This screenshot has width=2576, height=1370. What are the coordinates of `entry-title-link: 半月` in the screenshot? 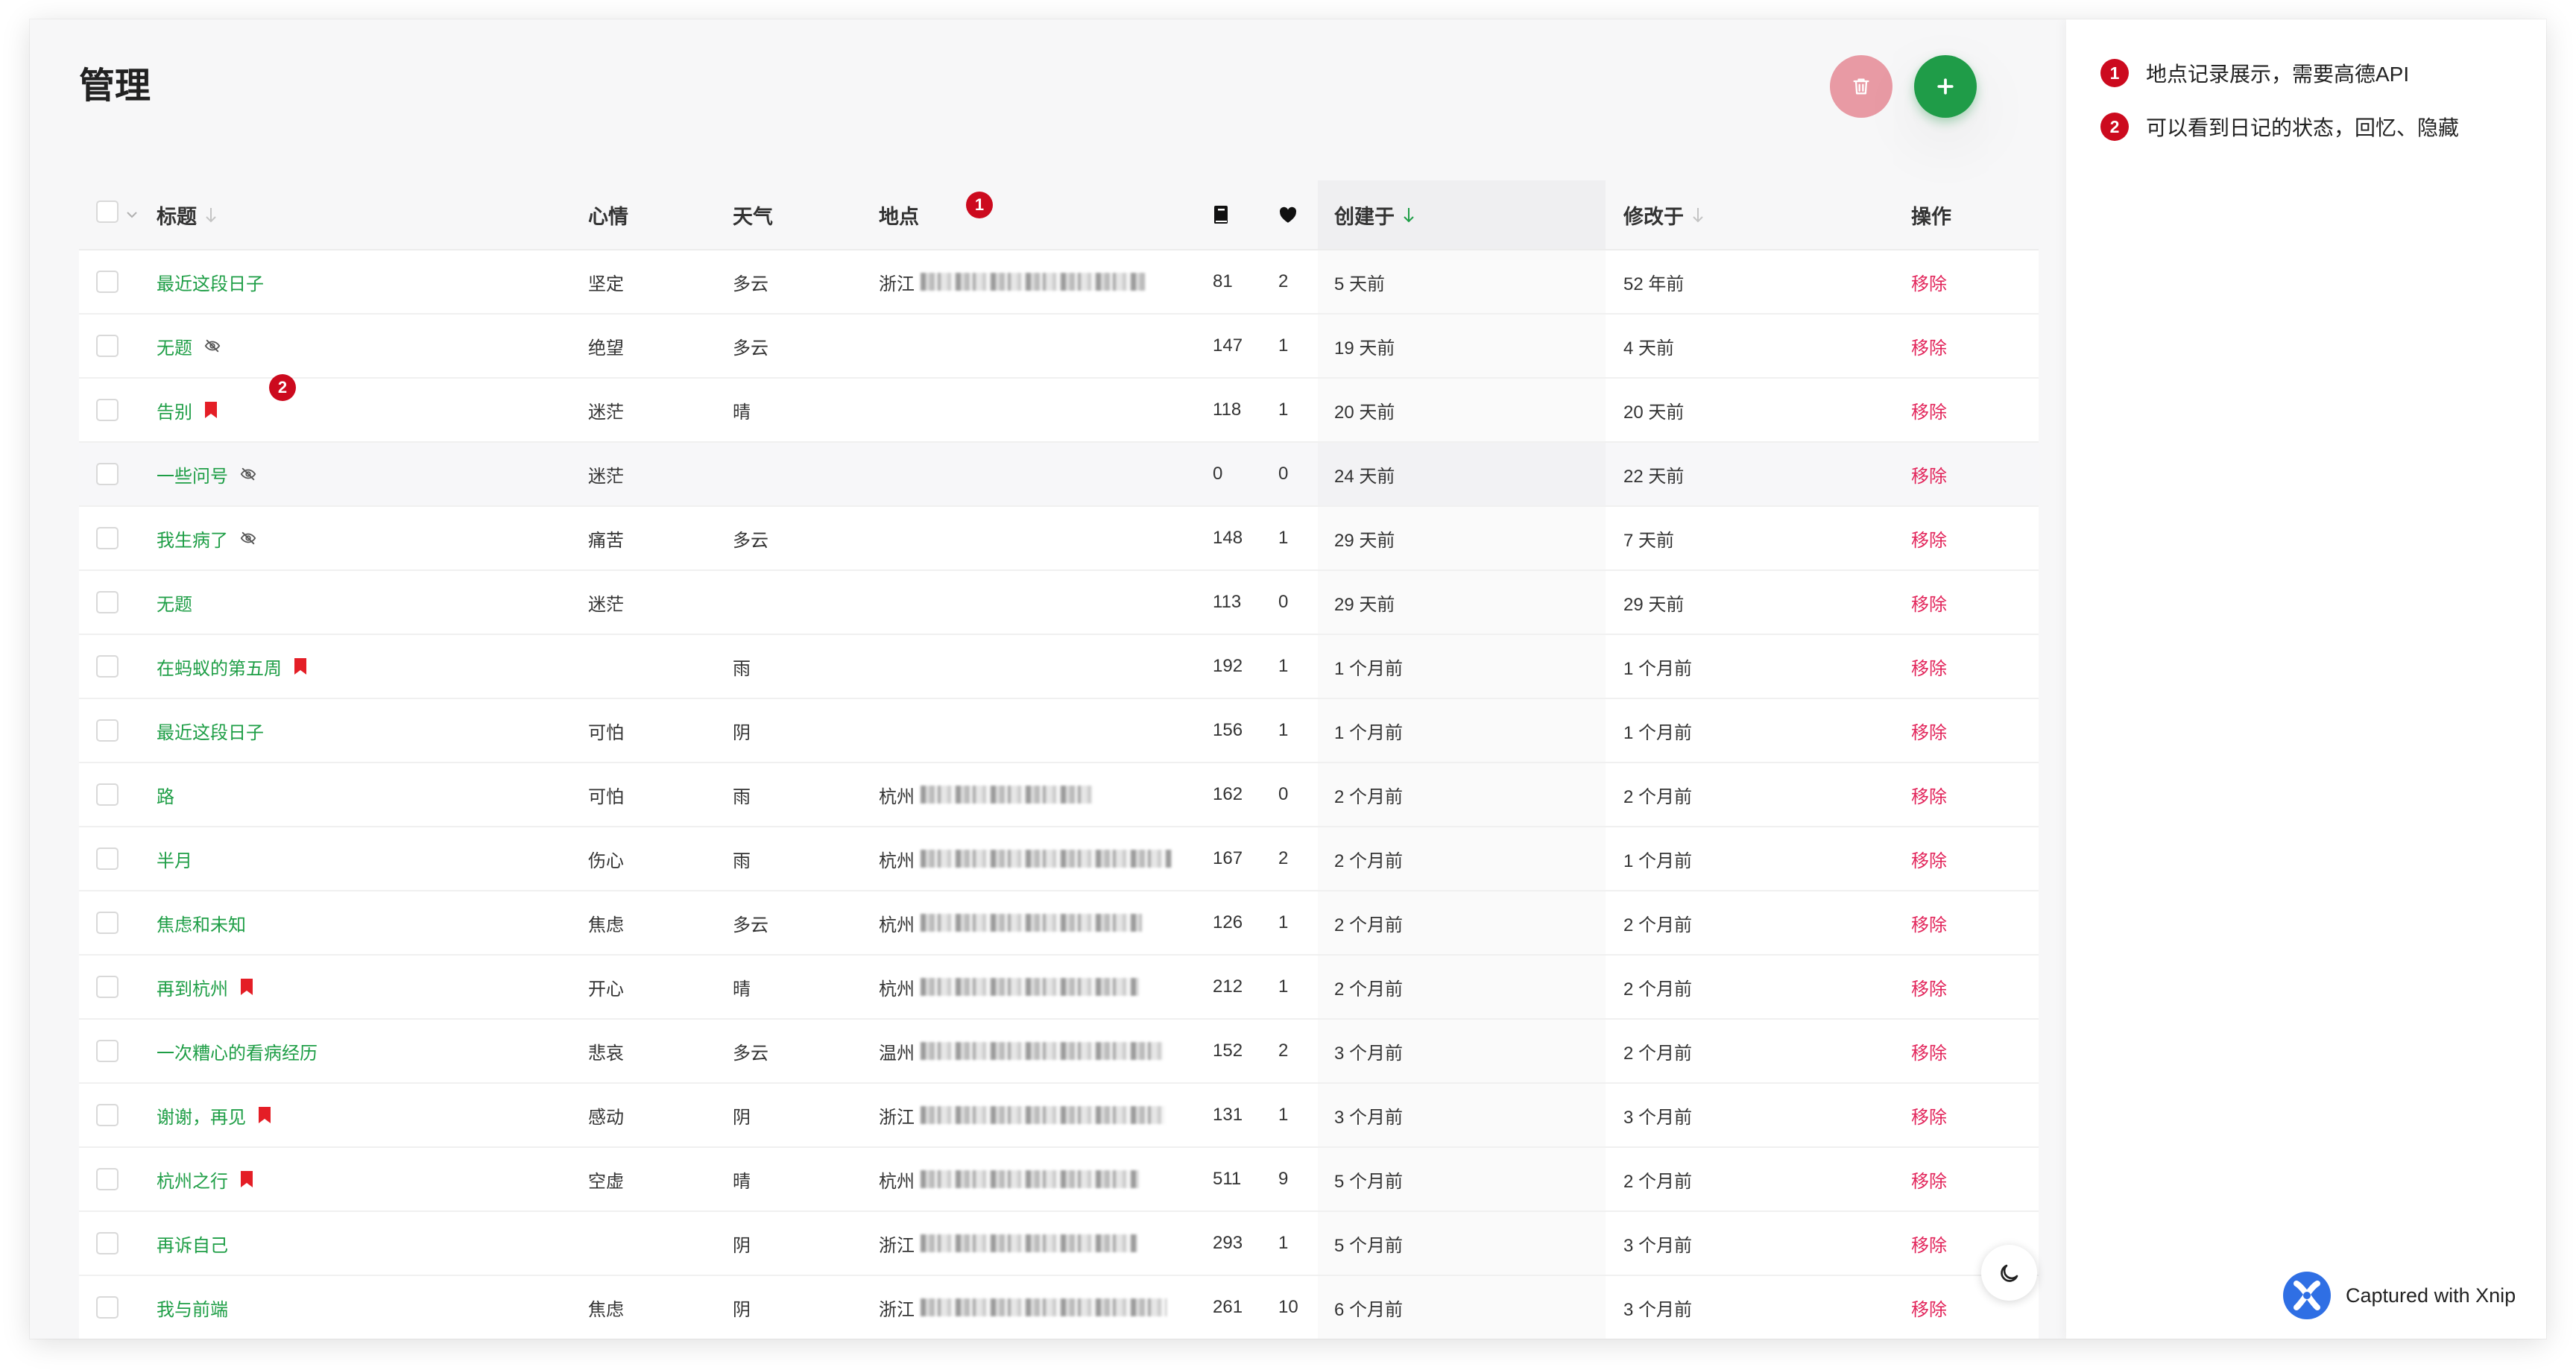 It's located at (174, 859).